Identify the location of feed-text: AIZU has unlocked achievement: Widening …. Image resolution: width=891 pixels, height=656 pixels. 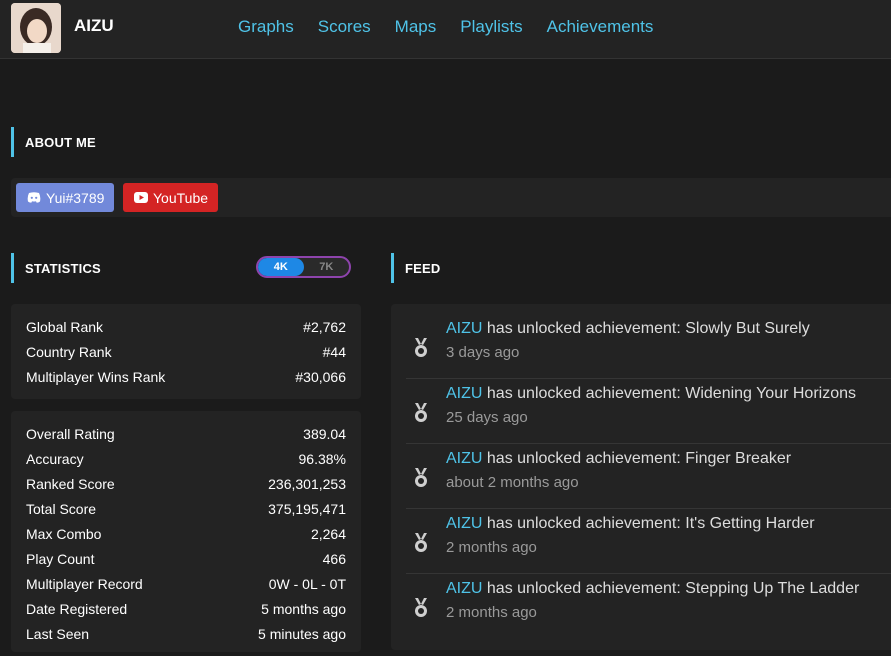
(651, 394).